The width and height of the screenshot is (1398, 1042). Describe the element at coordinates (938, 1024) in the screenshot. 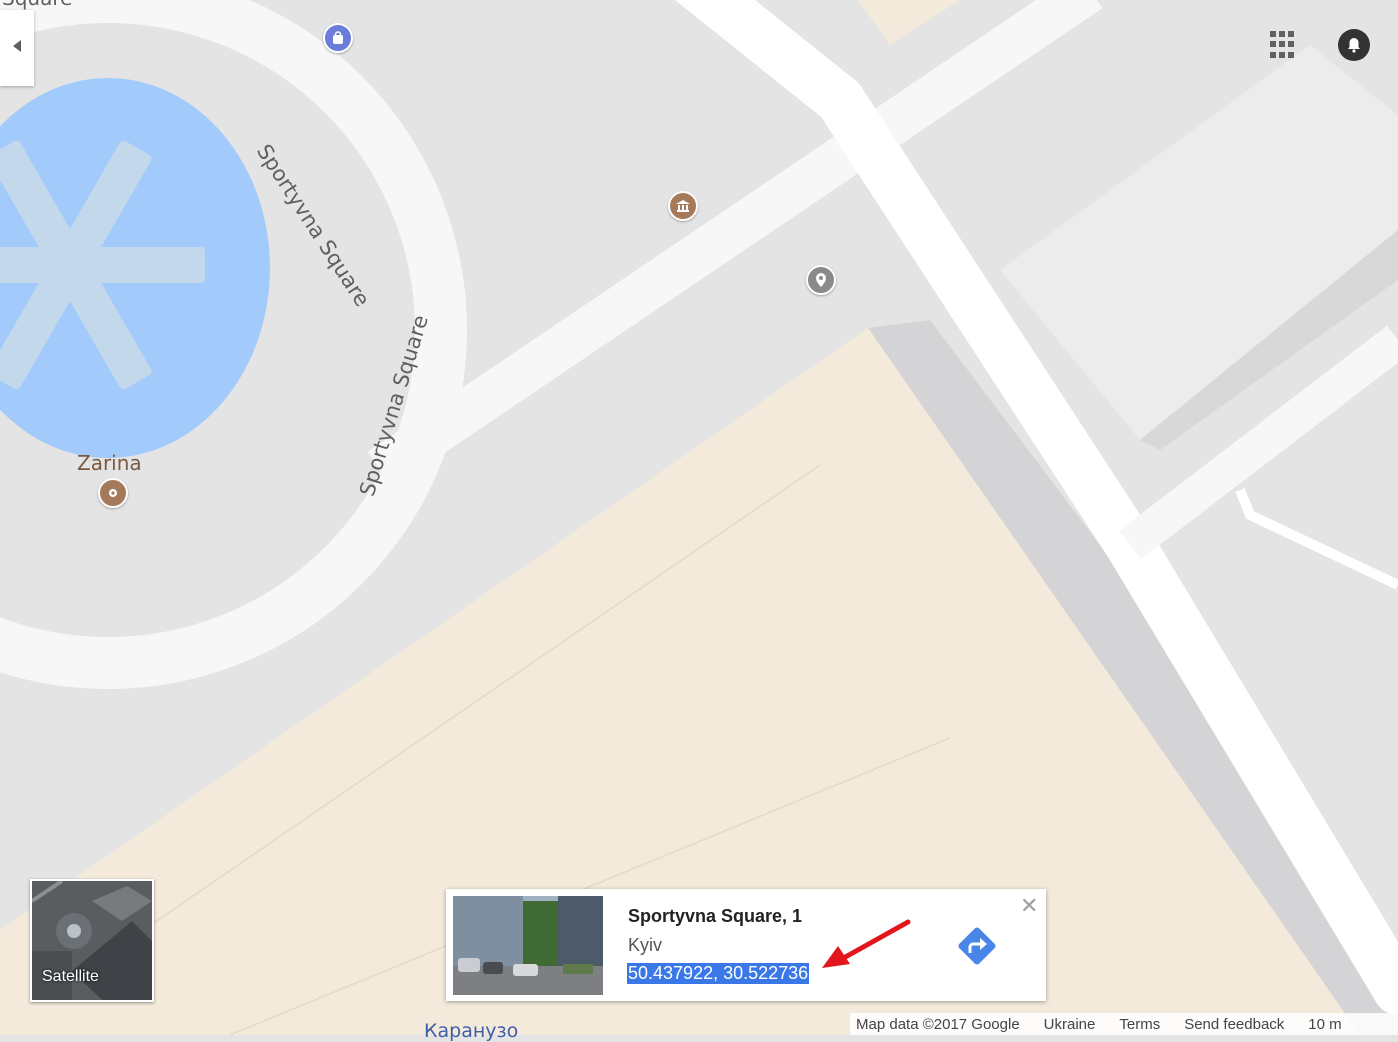

I see `map-data-attribution: Map data ©2017 Google` at that location.